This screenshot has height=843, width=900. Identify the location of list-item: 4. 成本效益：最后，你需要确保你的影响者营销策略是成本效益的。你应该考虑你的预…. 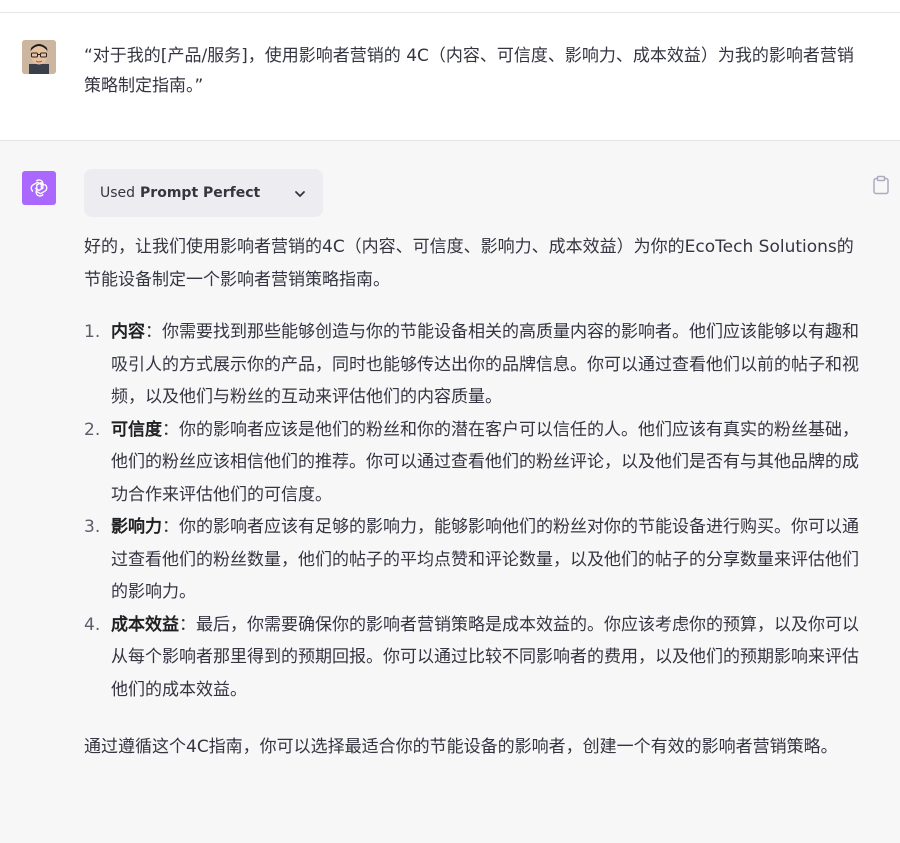
(474, 658).